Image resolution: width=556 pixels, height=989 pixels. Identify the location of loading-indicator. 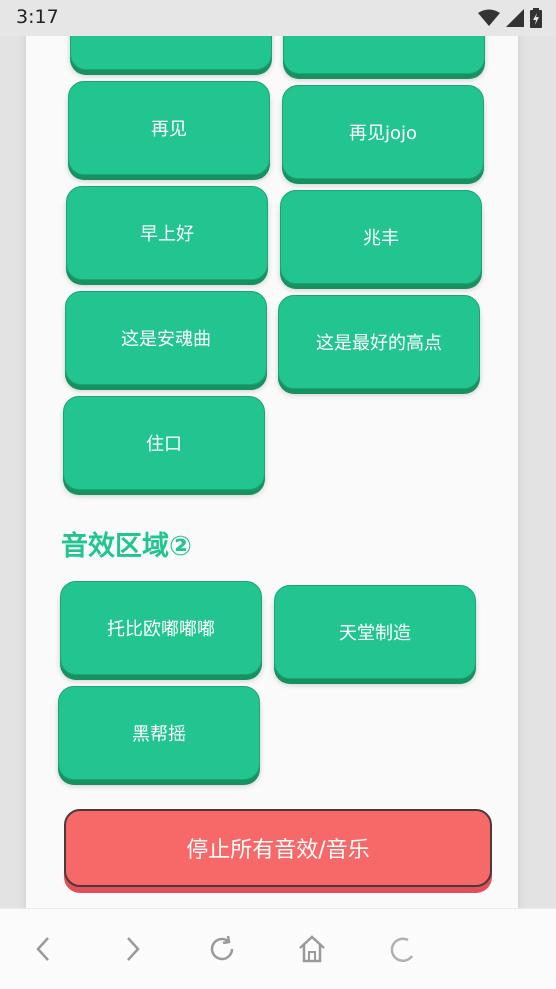
(402, 949).